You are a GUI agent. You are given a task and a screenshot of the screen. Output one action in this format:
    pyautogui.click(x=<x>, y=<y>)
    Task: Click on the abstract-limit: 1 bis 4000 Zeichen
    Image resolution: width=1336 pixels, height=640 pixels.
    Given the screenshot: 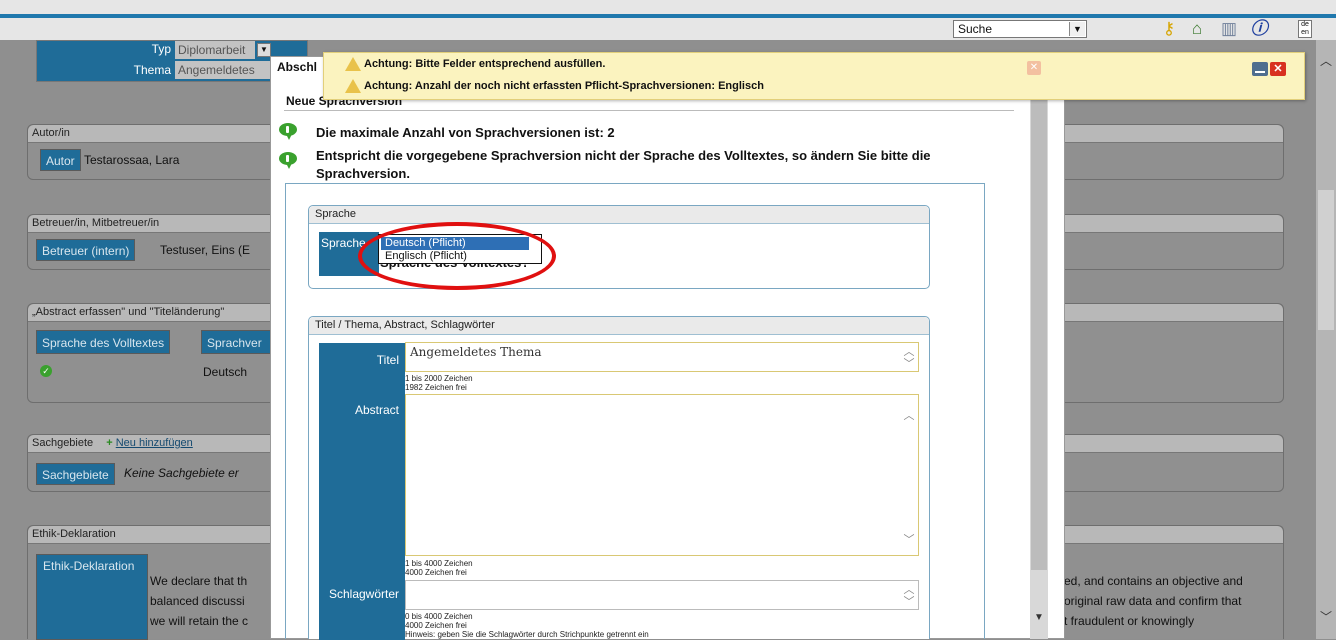 What is the action you would take?
    pyautogui.click(x=439, y=563)
    